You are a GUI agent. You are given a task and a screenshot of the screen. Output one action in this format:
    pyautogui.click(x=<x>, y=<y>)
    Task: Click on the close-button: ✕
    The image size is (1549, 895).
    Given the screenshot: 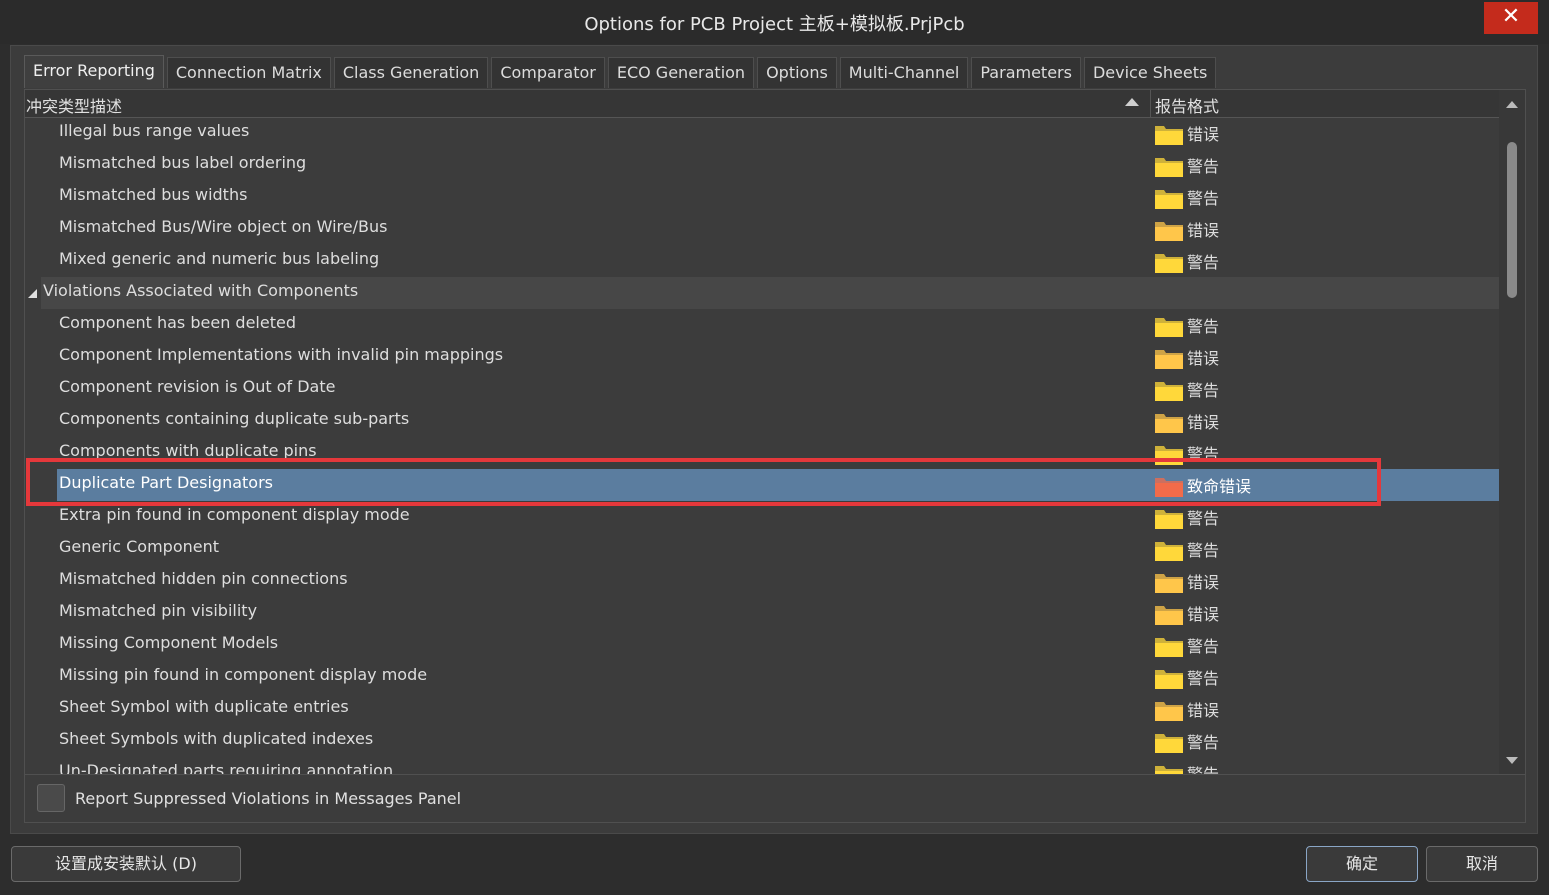 What is the action you would take?
    pyautogui.click(x=1511, y=18)
    